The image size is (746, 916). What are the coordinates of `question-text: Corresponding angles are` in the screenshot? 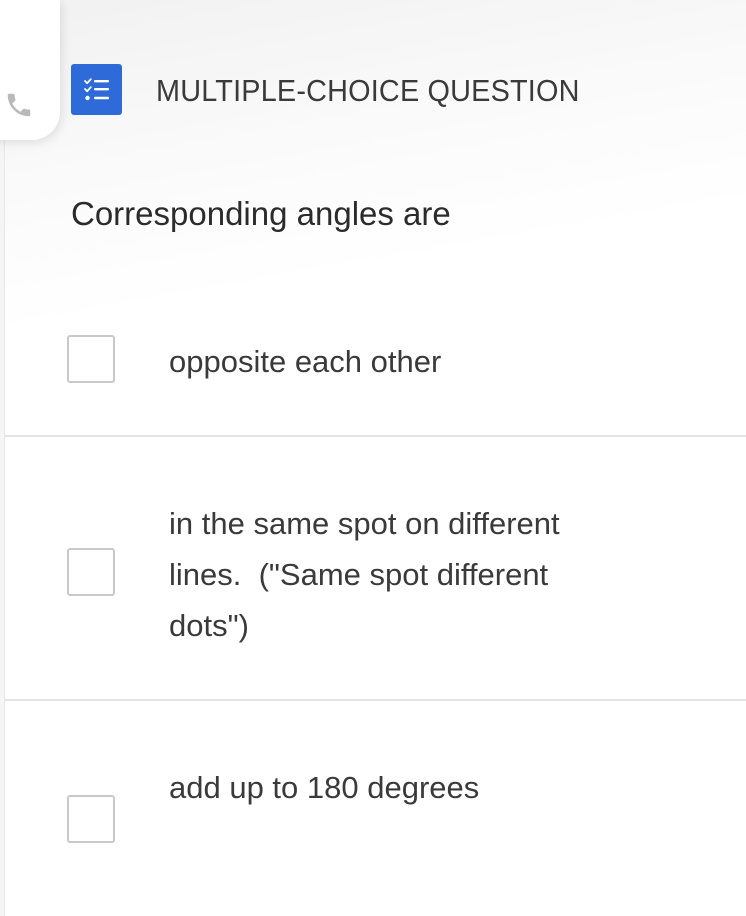 It's located at (261, 213).